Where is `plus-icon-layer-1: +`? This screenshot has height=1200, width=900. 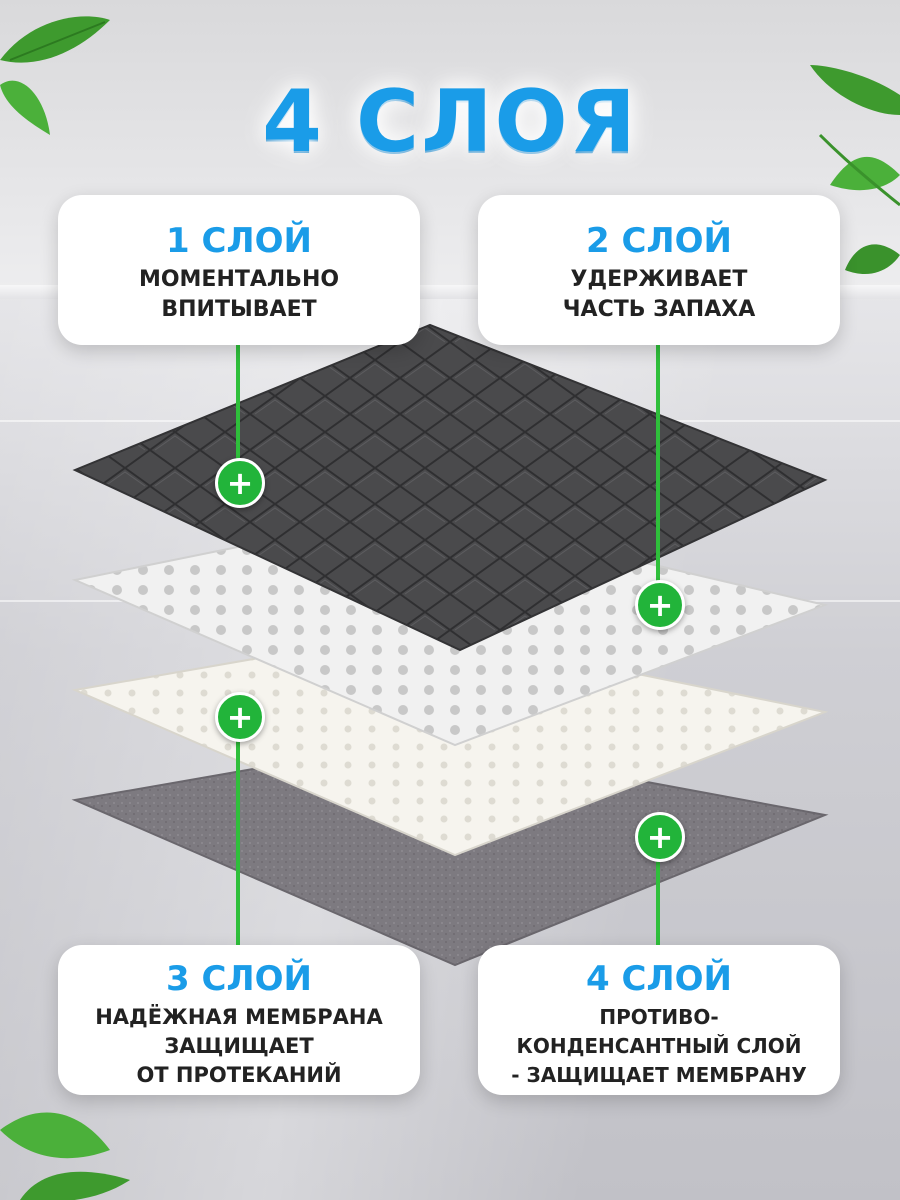 plus-icon-layer-1: + is located at coordinates (240, 483).